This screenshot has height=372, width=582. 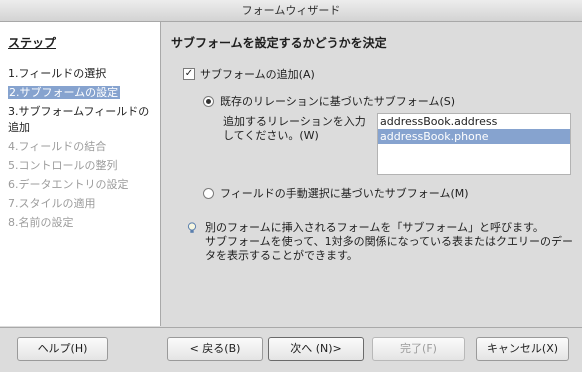 I want to click on relation-listbox: addressBook.address addressBook.phone, so click(x=474, y=144).